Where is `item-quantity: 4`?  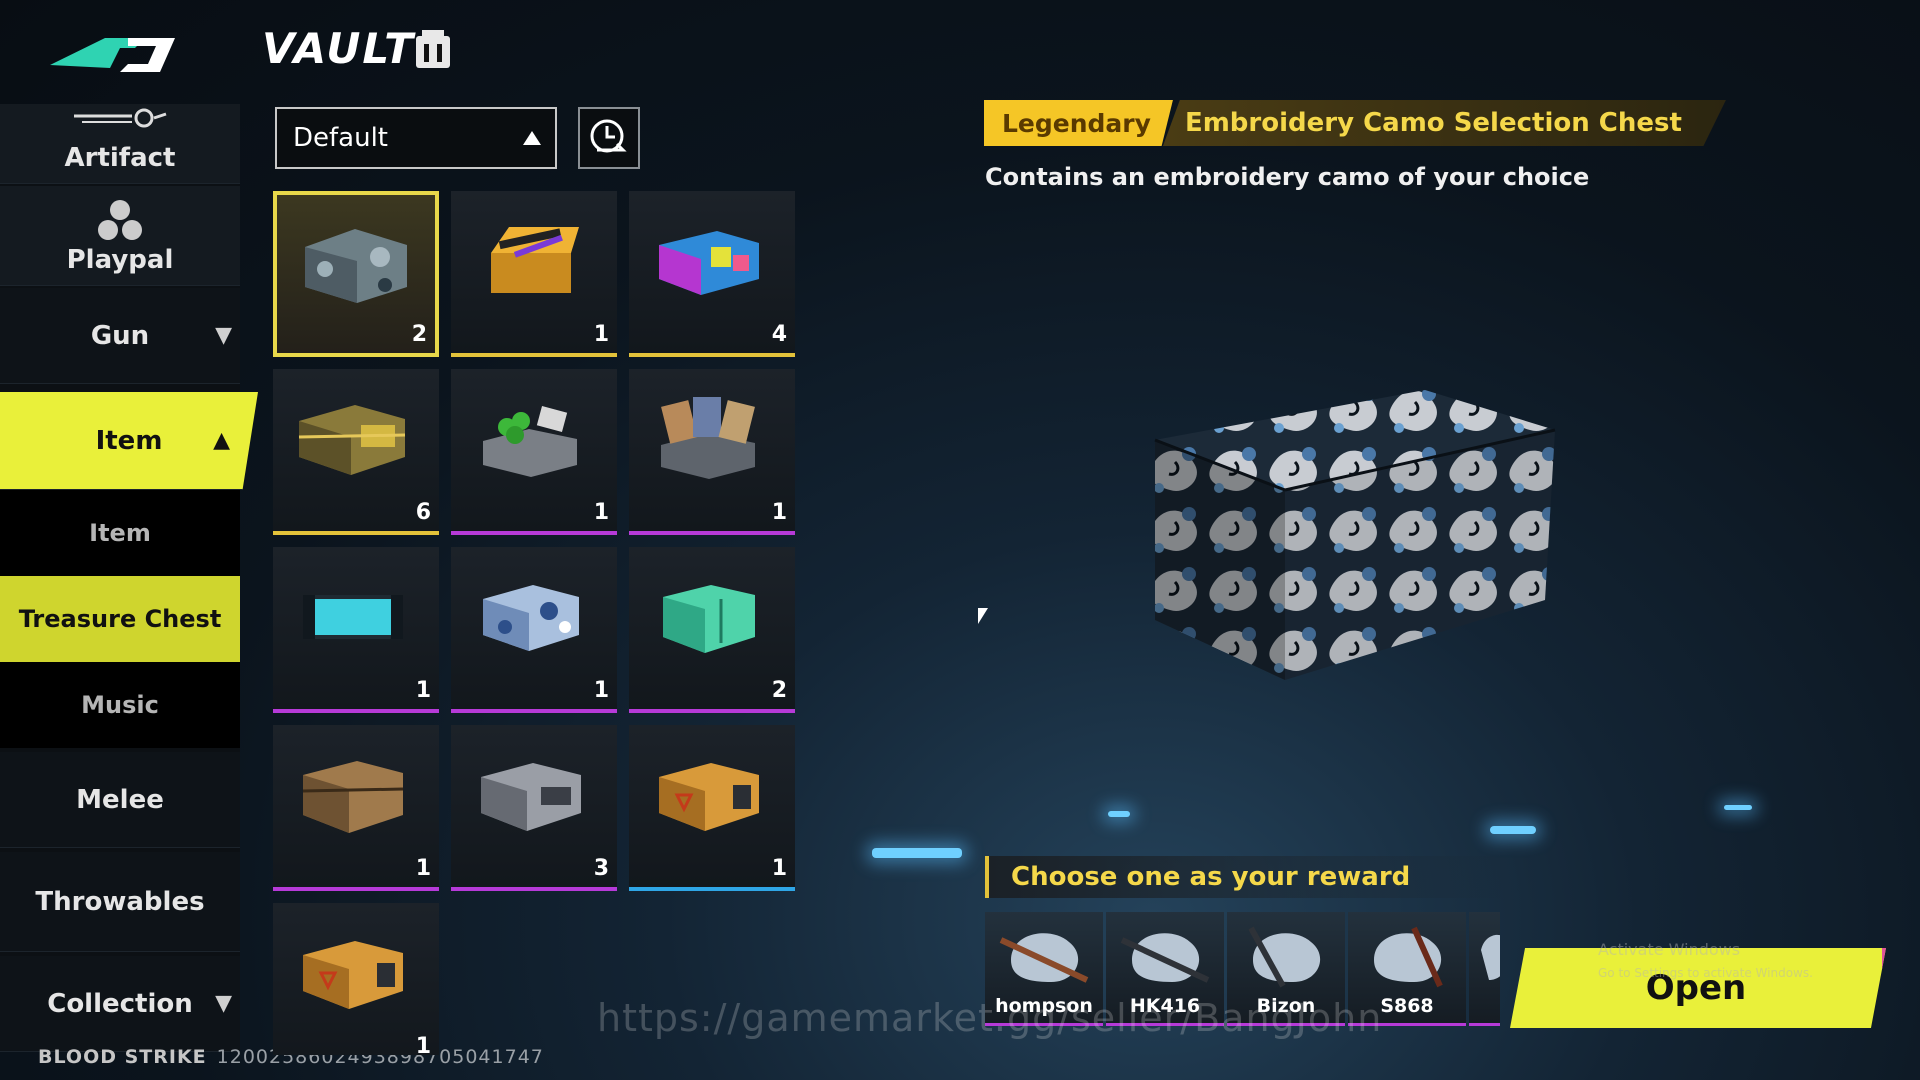
item-quantity: 4 is located at coordinates (779, 334).